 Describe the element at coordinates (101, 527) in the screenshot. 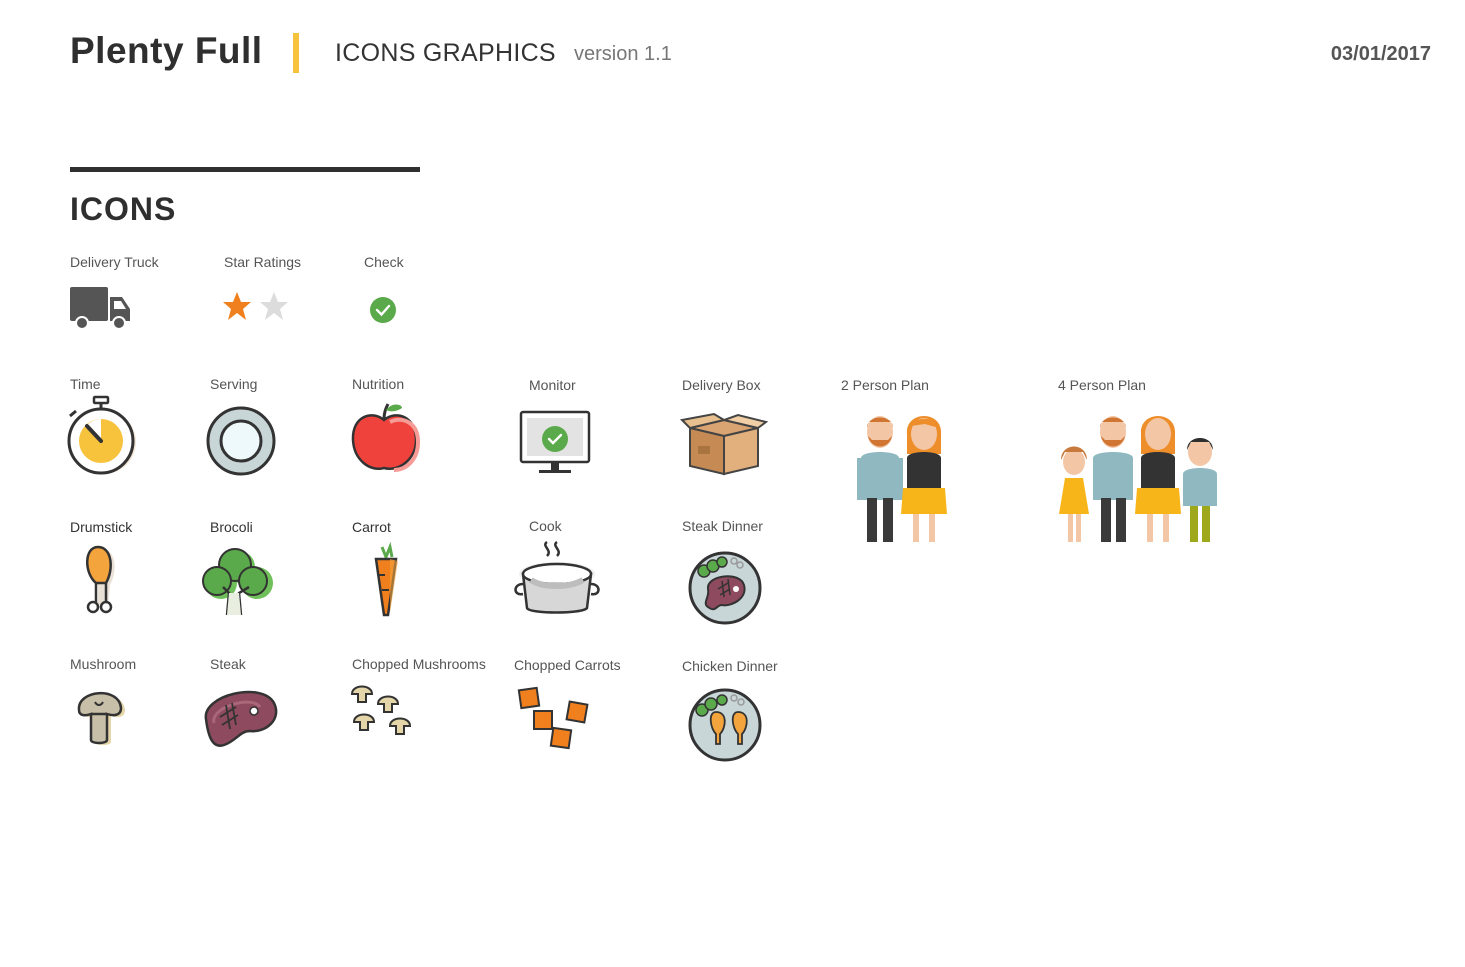

I see `drumstick-label: Drumstick` at that location.